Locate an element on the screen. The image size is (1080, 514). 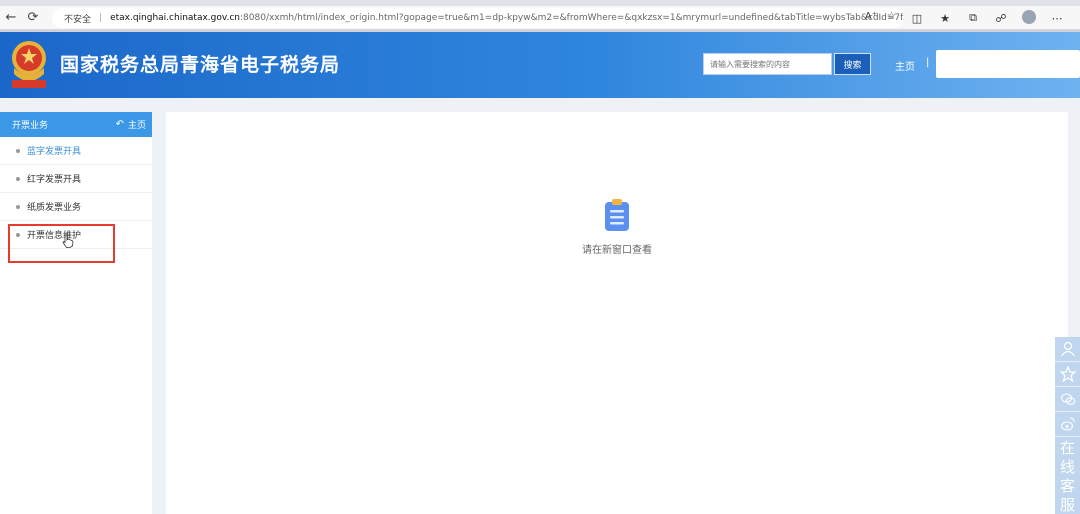
more-menu-icon: ⋯ is located at coordinates (1057, 18).